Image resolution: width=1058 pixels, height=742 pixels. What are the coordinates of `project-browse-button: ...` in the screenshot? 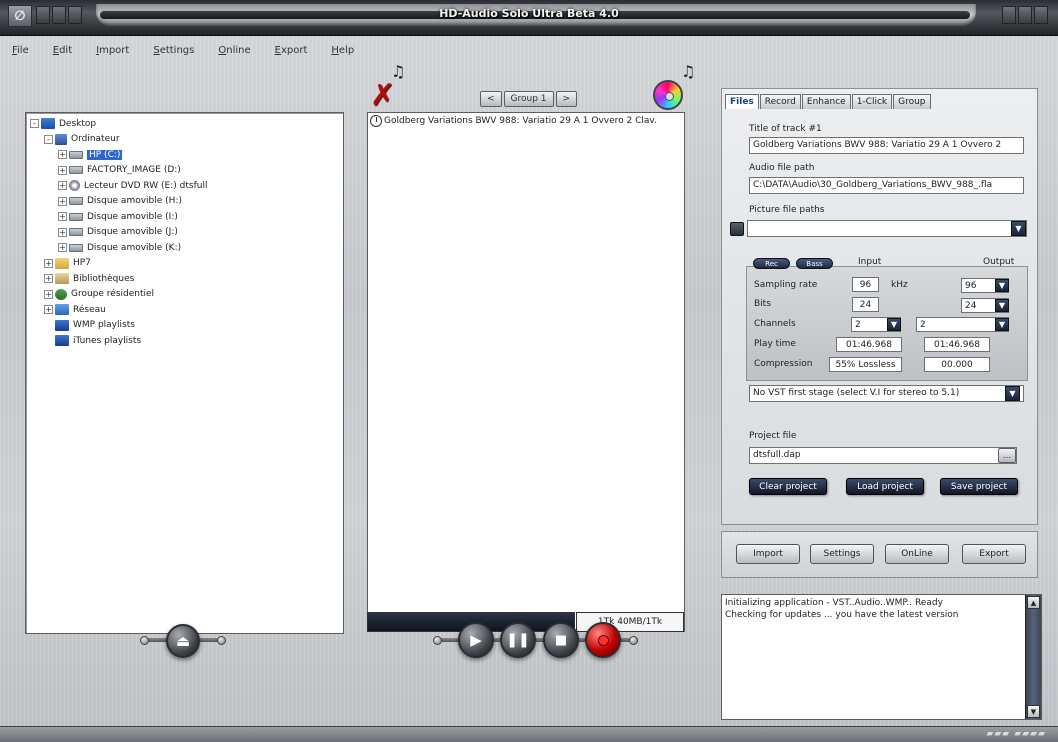 It's located at (1007, 455).